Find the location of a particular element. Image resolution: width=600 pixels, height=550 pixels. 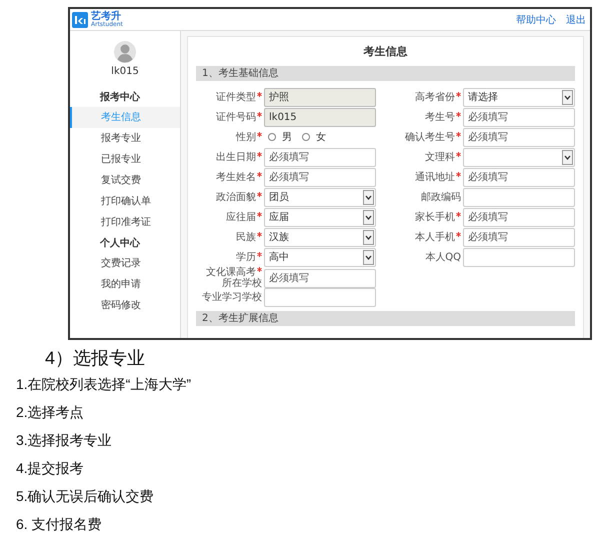

field-label: 本人QQ is located at coordinates (443, 257).